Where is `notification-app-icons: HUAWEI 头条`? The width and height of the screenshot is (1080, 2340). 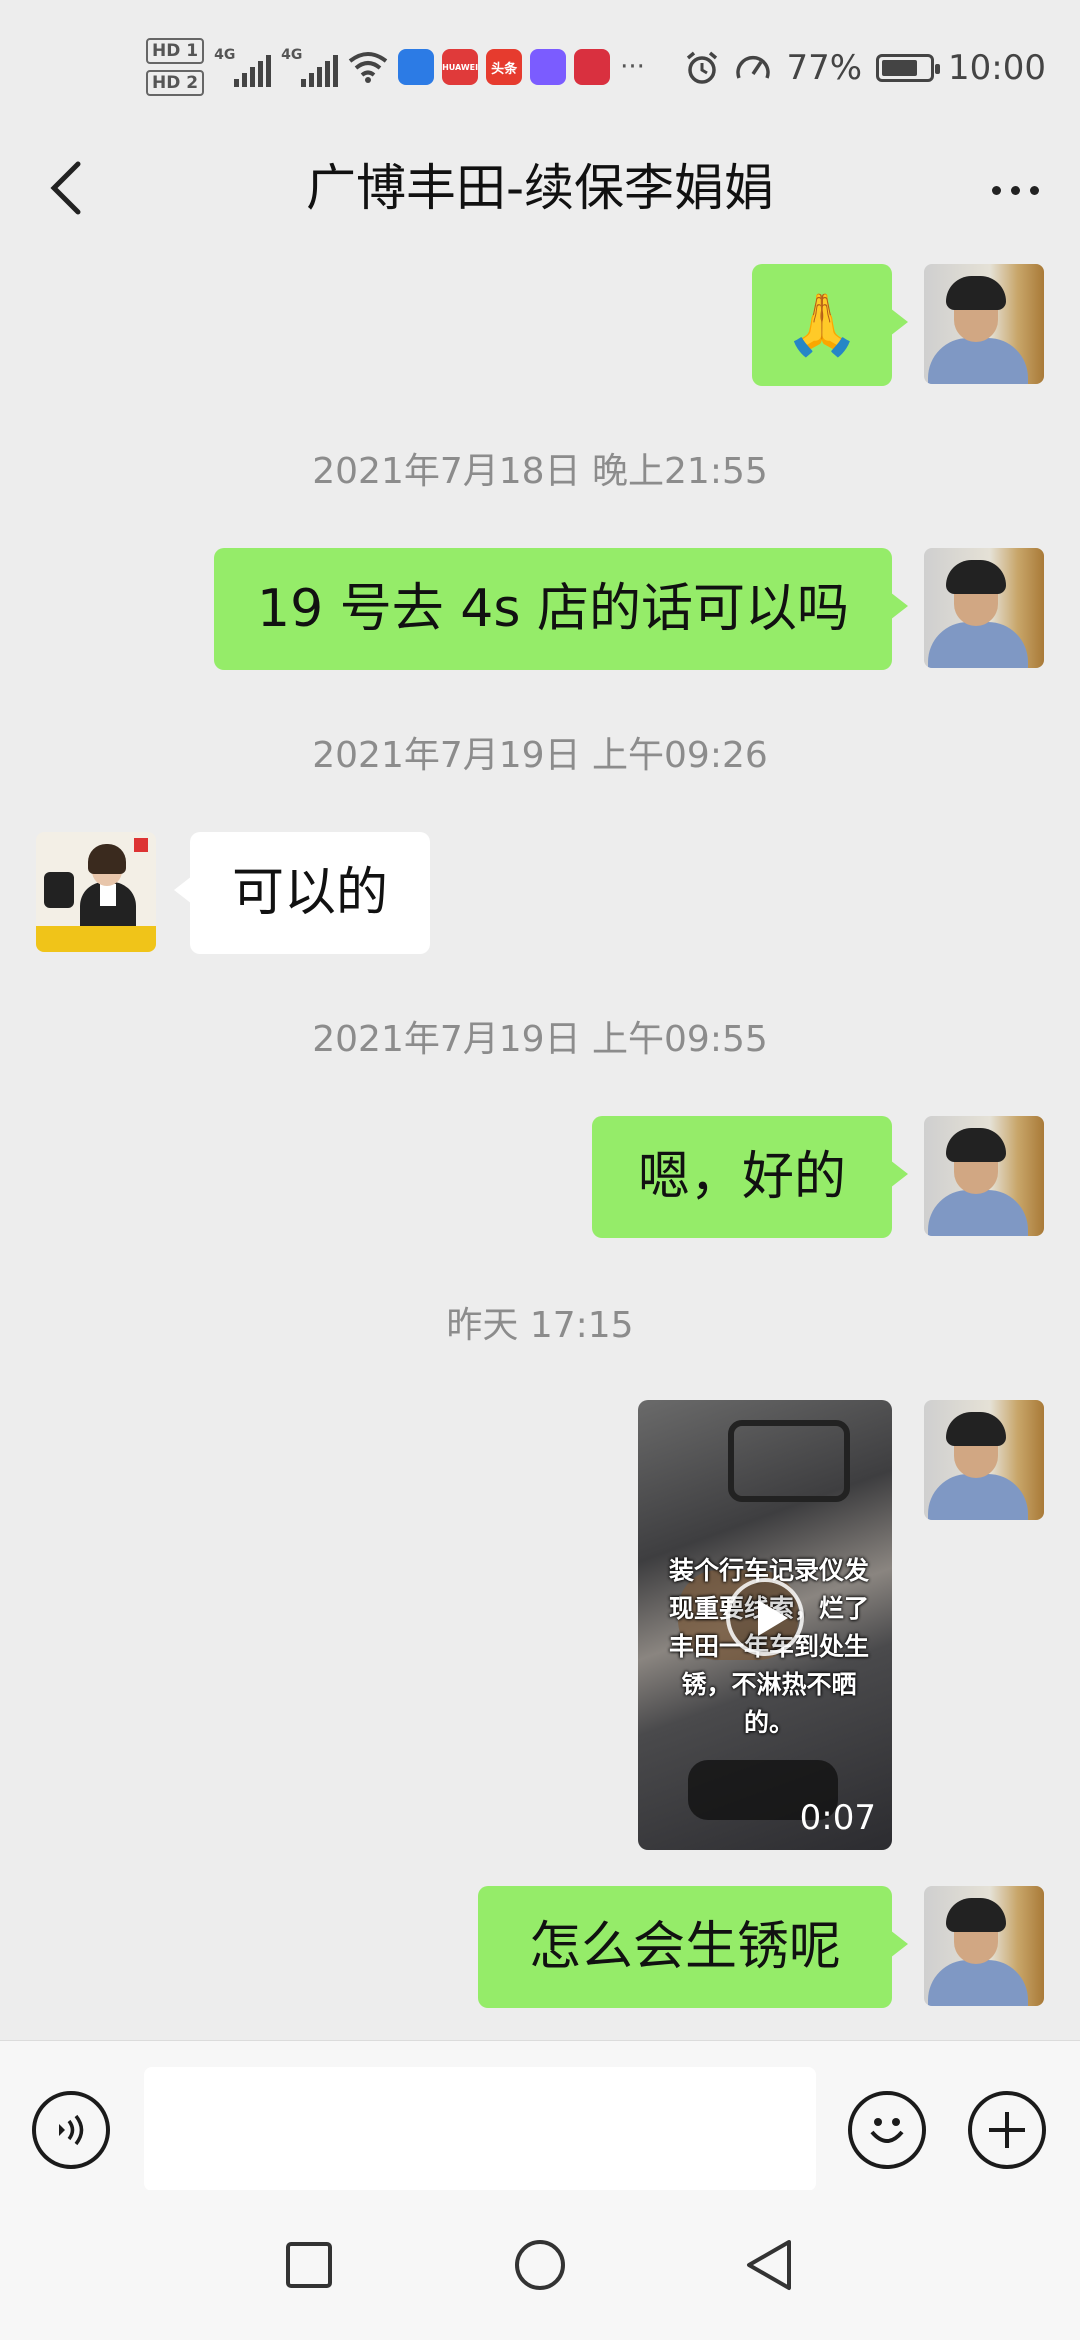 notification-app-icons: HUAWEI 头条 is located at coordinates (504, 67).